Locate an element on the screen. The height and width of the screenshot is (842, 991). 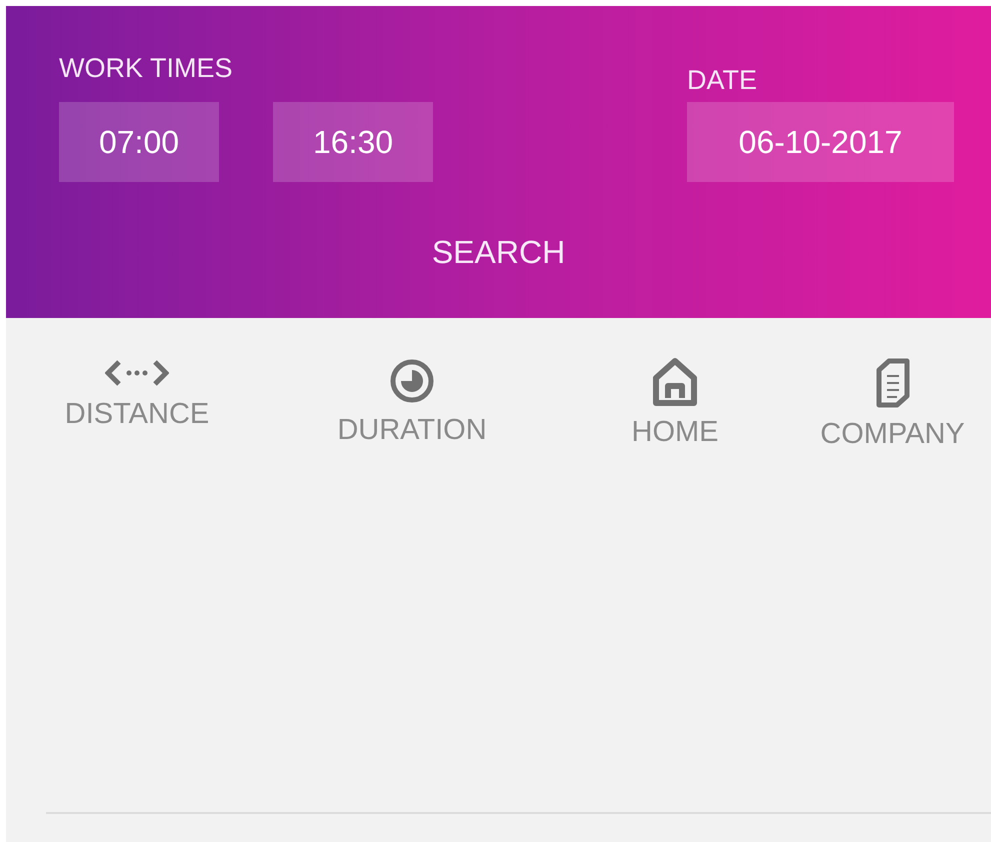
date-label: DATE is located at coordinates (722, 80).